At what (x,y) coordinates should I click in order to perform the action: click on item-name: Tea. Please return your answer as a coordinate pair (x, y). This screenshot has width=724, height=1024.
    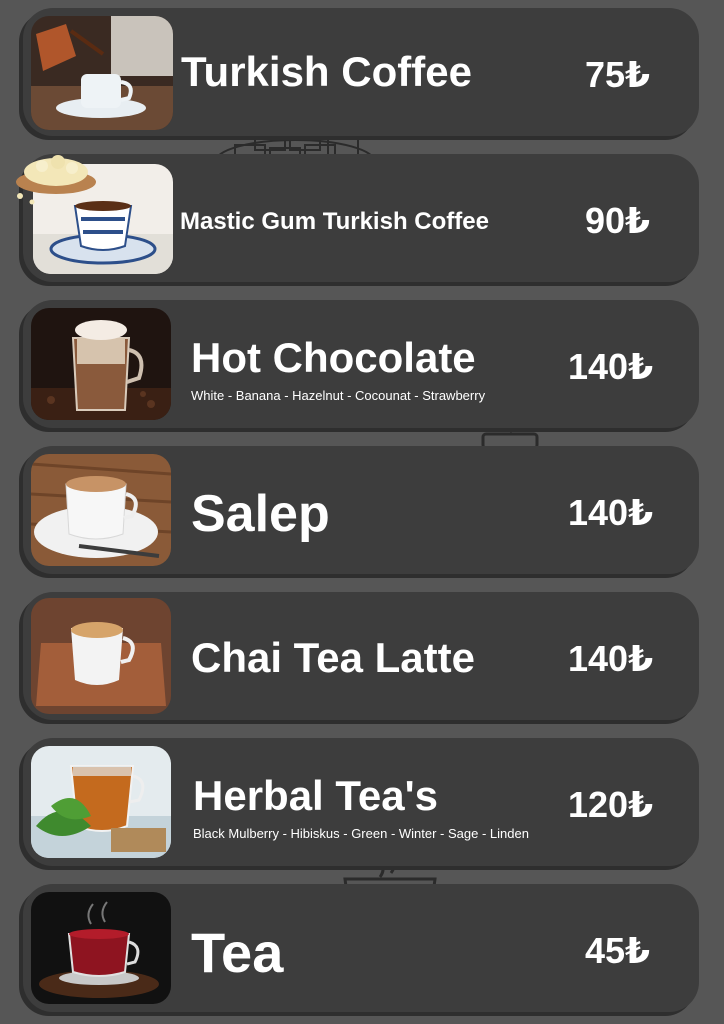
    Looking at the image, I should click on (237, 952).